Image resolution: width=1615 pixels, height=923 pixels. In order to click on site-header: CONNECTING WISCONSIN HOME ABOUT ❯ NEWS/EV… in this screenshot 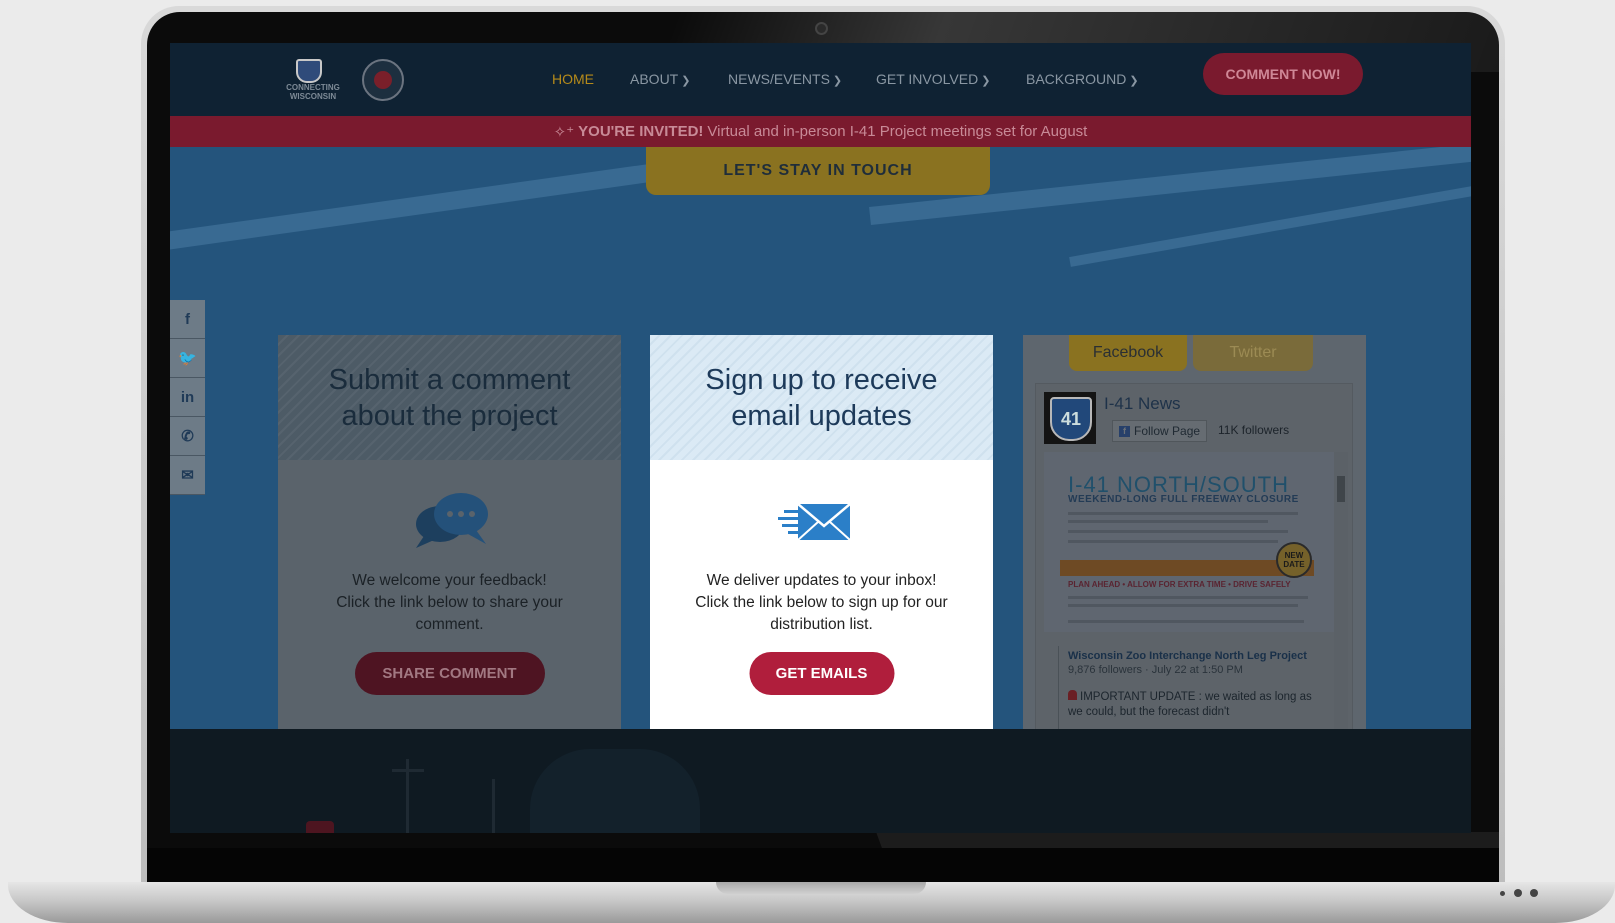, I will do `click(820, 79)`.